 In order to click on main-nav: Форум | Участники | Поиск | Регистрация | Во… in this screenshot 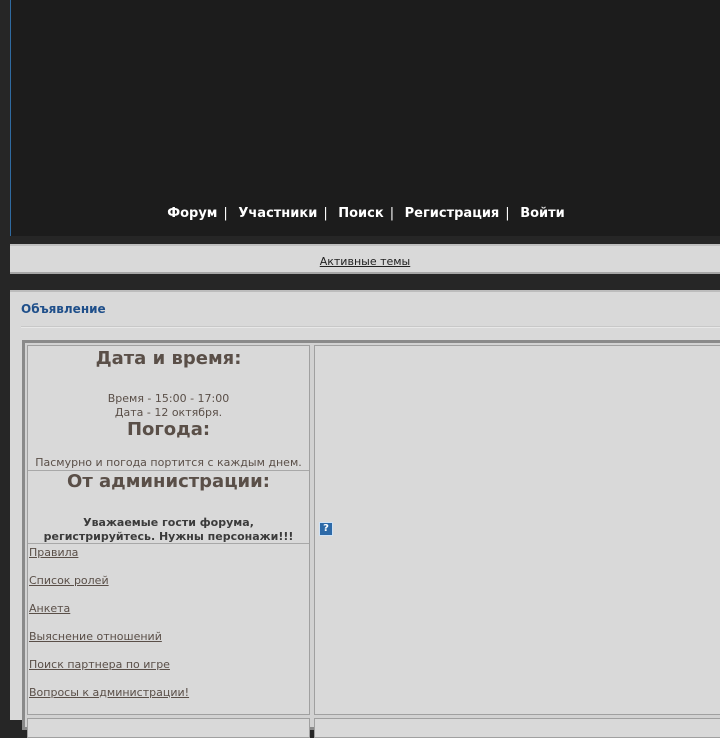, I will do `click(365, 213)`.